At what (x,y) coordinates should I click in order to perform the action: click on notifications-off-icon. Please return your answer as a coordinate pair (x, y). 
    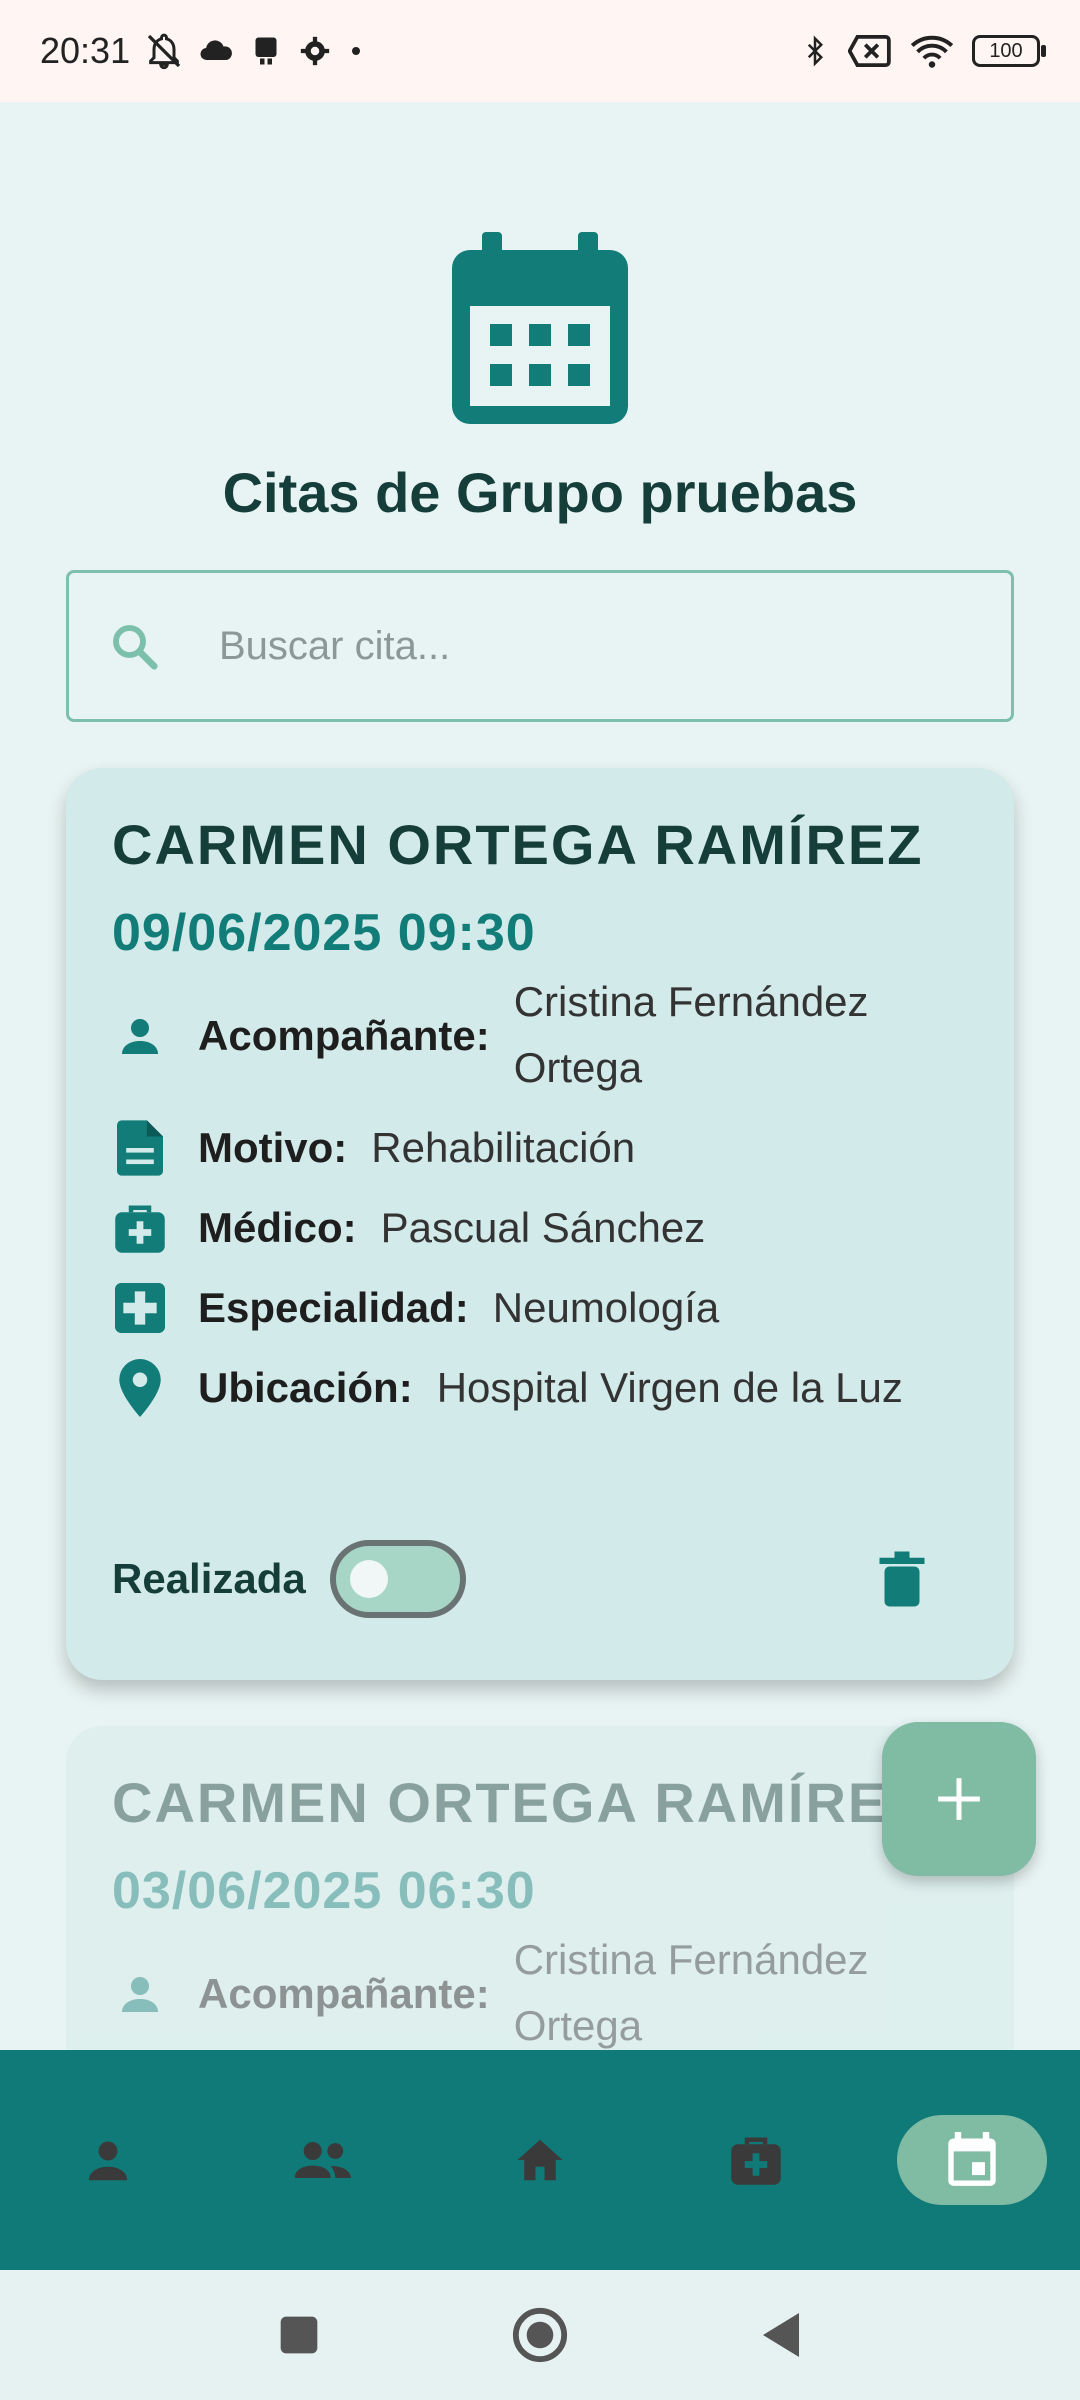
    Looking at the image, I should click on (164, 51).